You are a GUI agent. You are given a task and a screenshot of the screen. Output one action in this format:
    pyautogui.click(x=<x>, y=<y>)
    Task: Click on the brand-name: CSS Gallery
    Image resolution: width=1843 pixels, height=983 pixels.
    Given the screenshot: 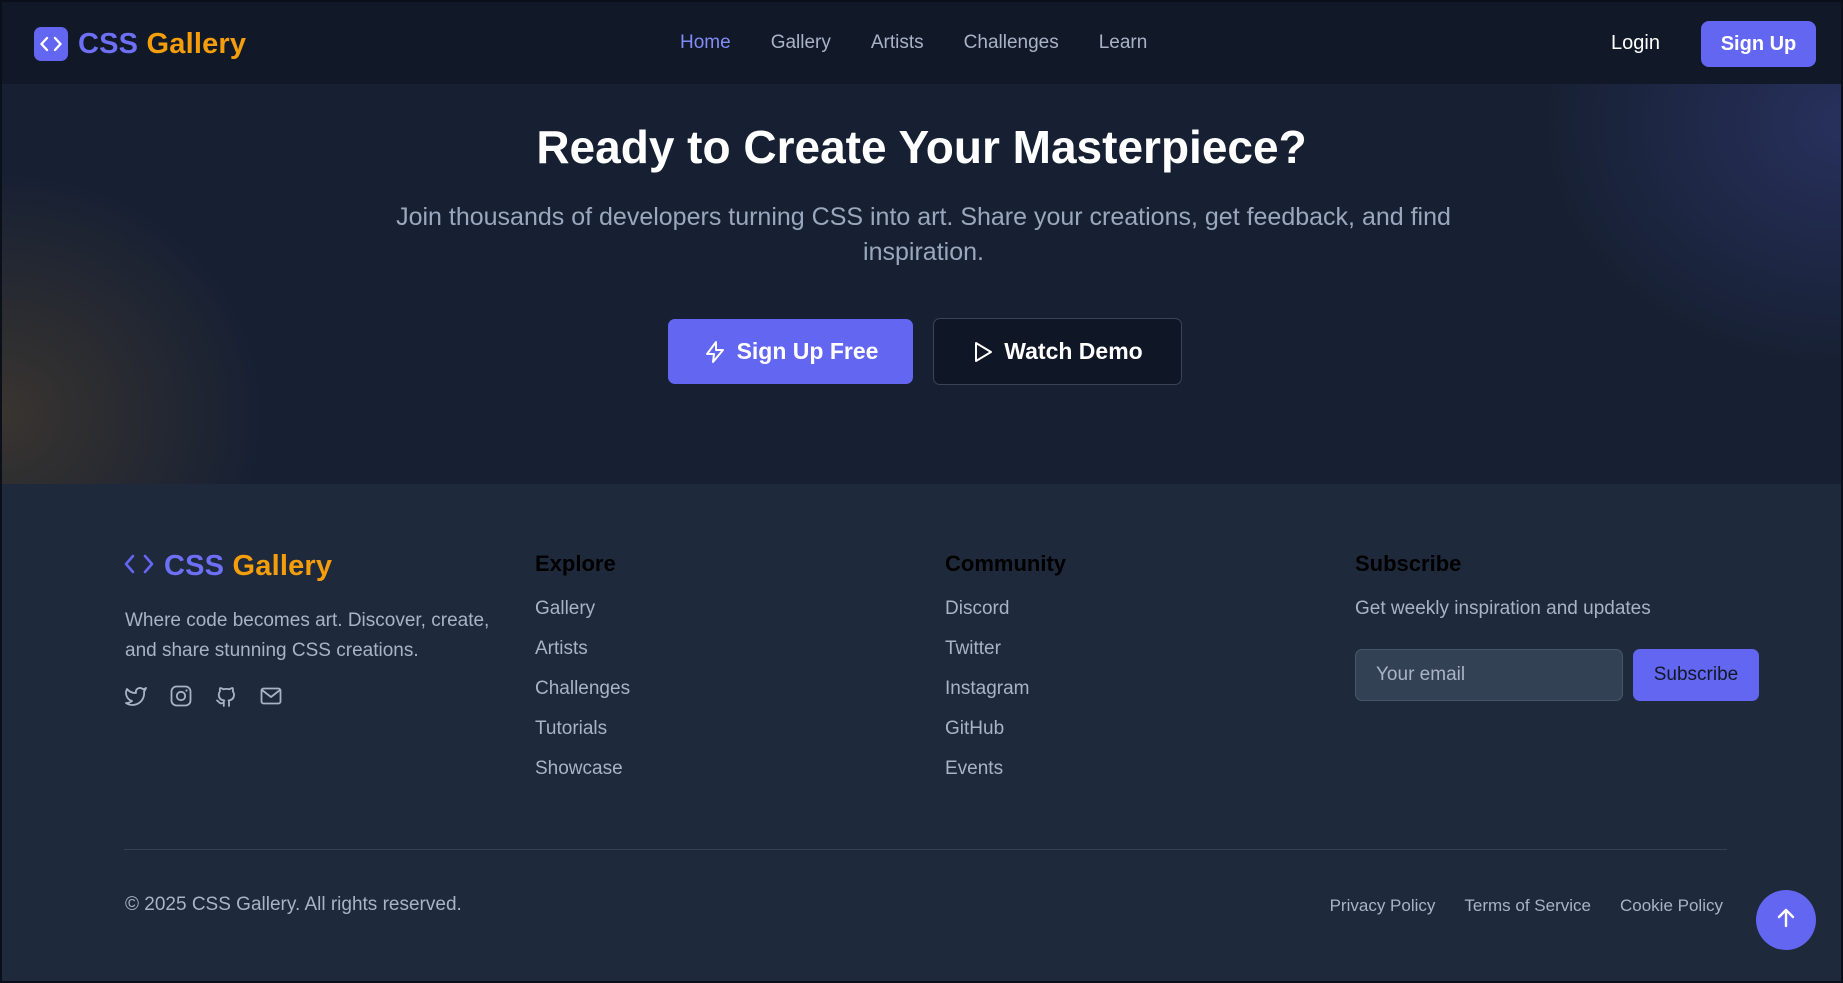 What is the action you would take?
    pyautogui.click(x=162, y=44)
    